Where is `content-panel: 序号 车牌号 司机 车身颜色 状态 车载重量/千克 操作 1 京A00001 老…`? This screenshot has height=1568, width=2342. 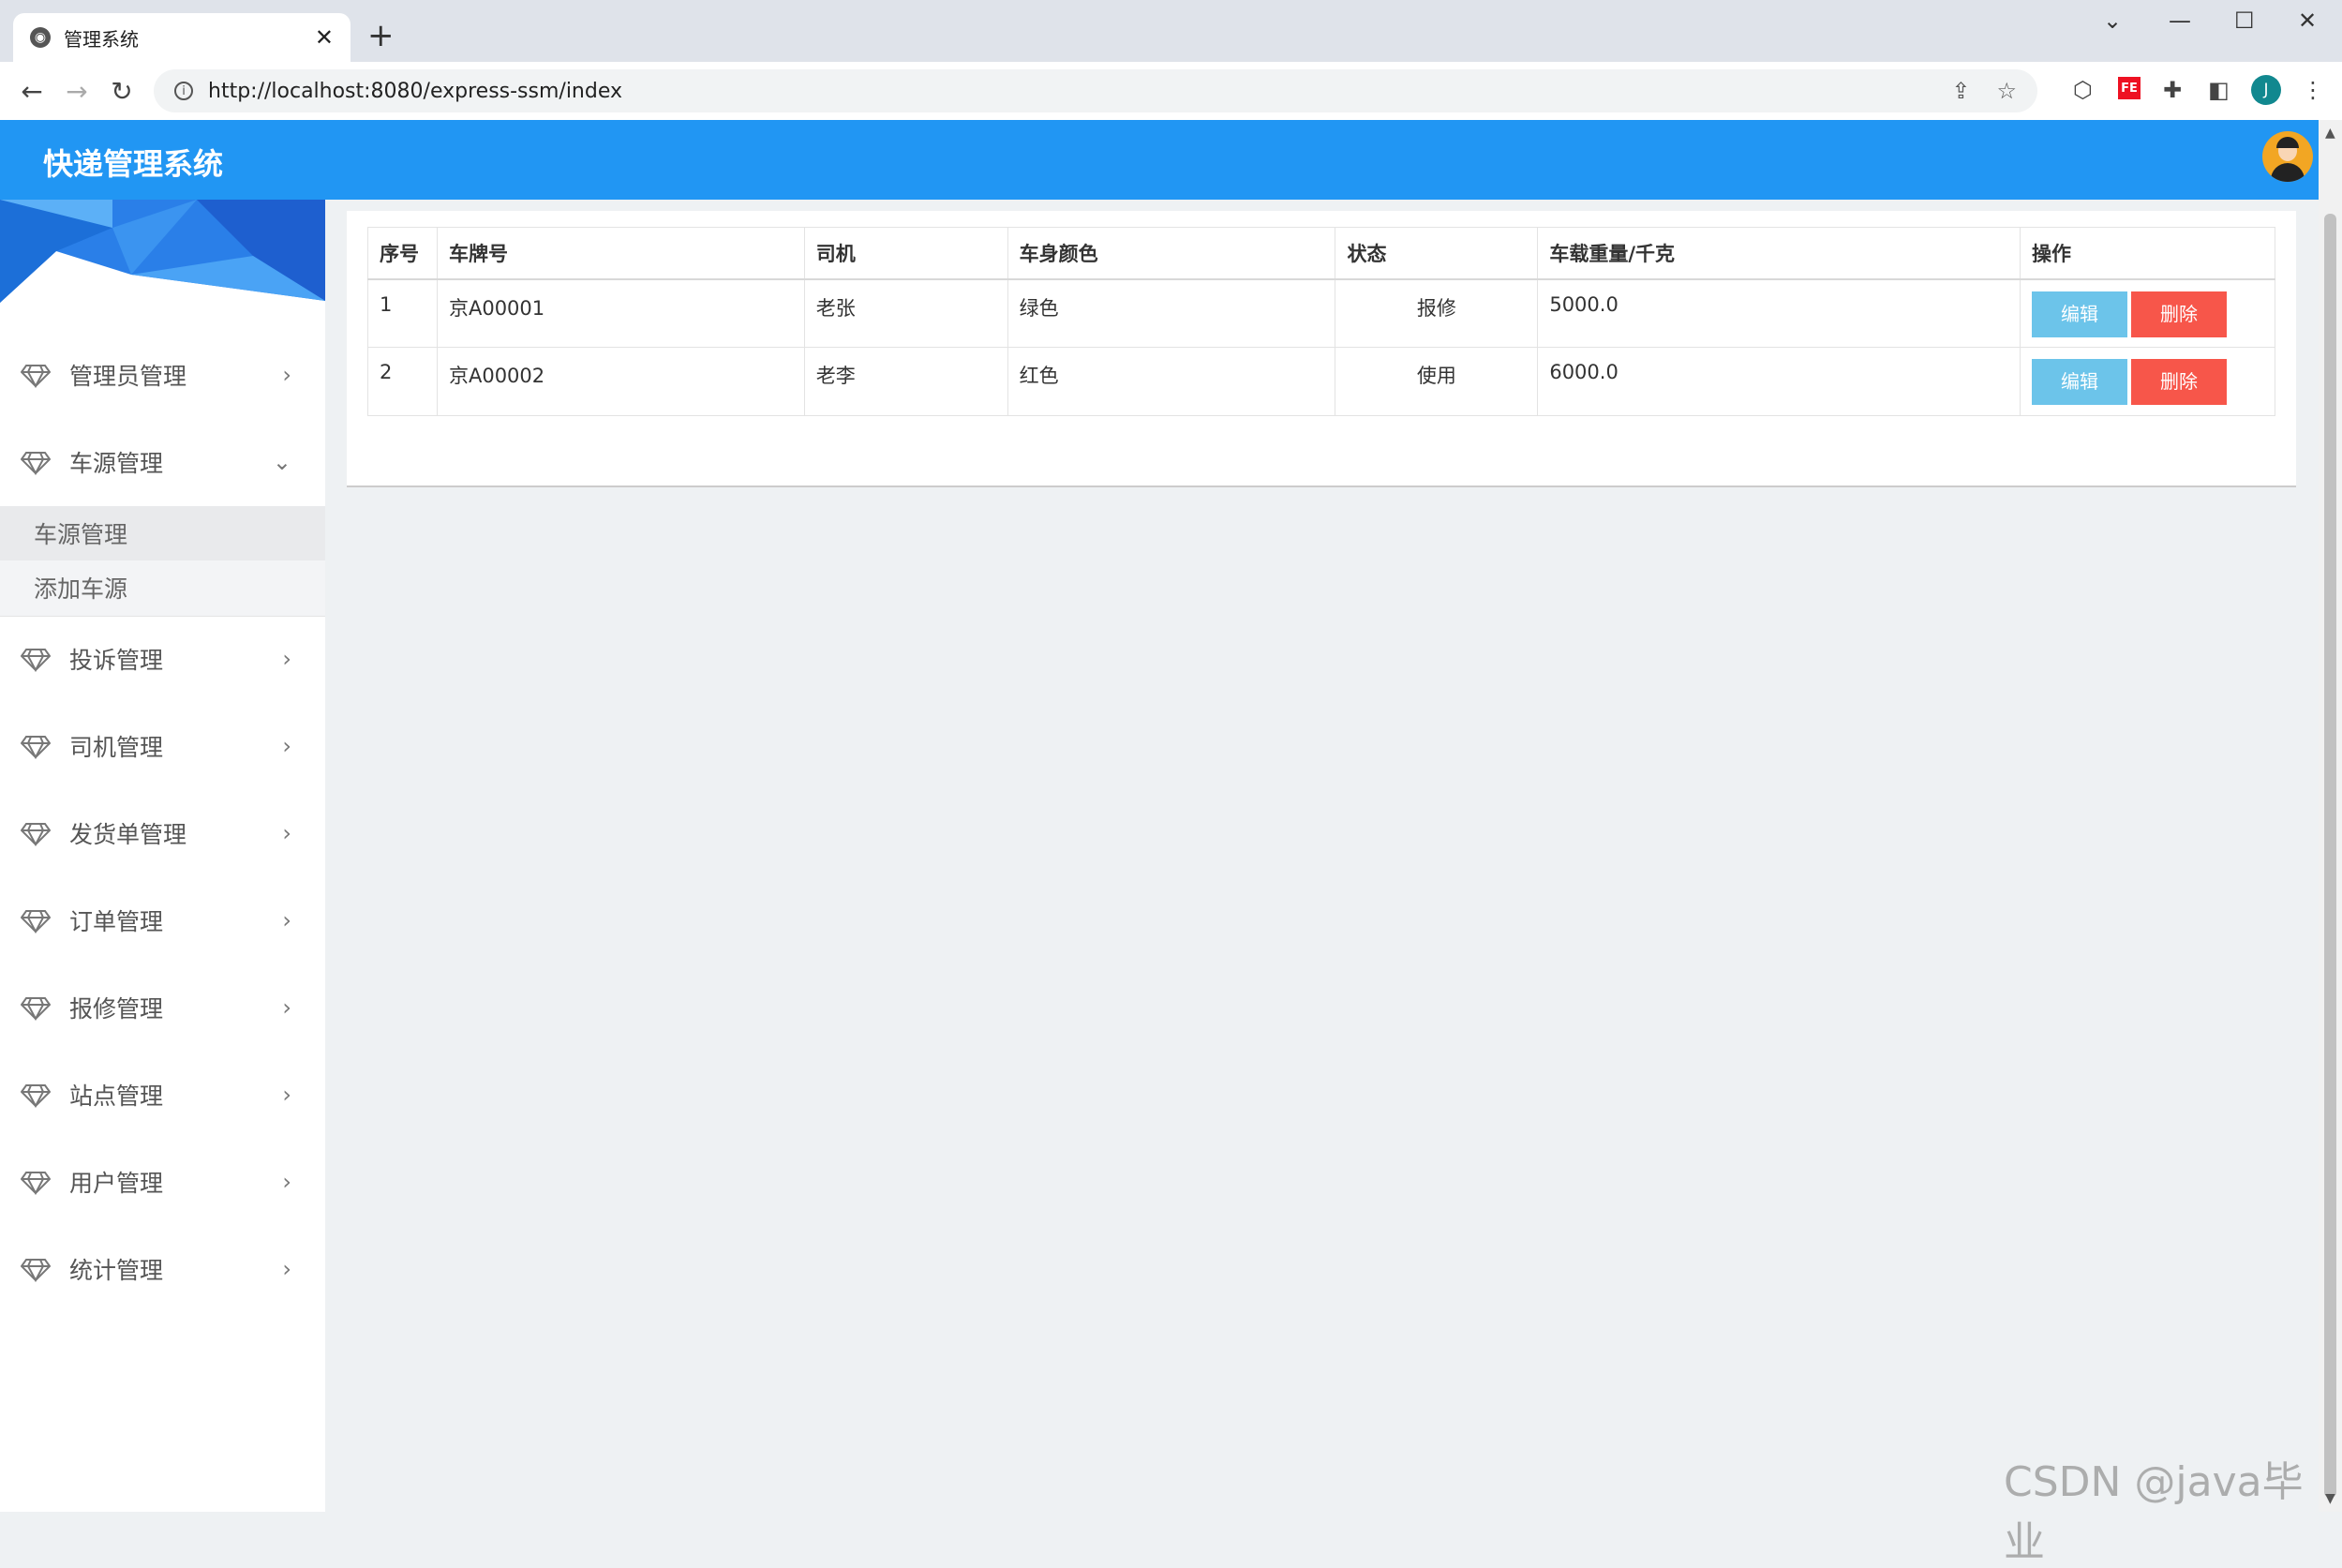
content-panel: 序号 车牌号 司机 车身颜色 状态 车载重量/千克 操作 1 京A00001 老… is located at coordinates (1321, 349).